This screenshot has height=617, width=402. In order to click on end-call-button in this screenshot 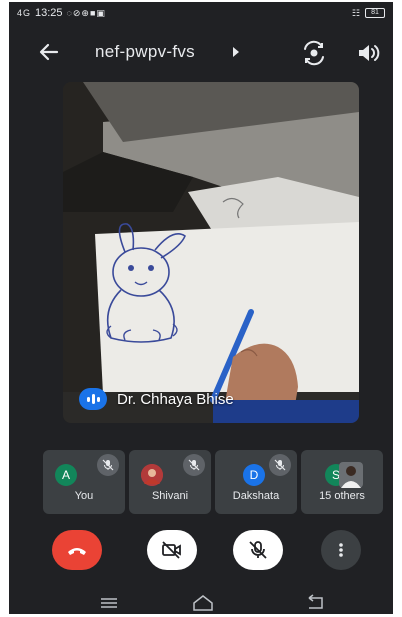, I will do `click(77, 550)`.